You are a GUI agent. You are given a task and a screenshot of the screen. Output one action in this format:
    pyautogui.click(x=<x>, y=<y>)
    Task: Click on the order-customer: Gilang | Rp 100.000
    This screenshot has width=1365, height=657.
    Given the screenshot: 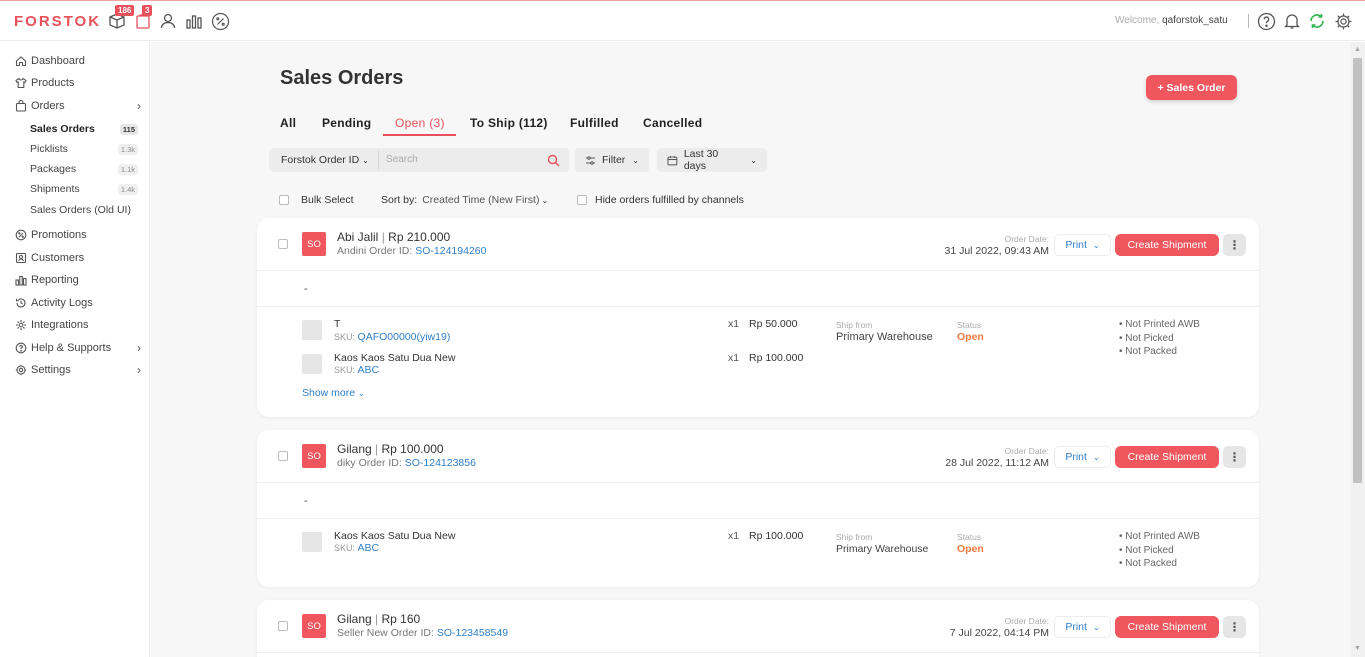 What is the action you would take?
    pyautogui.click(x=390, y=449)
    